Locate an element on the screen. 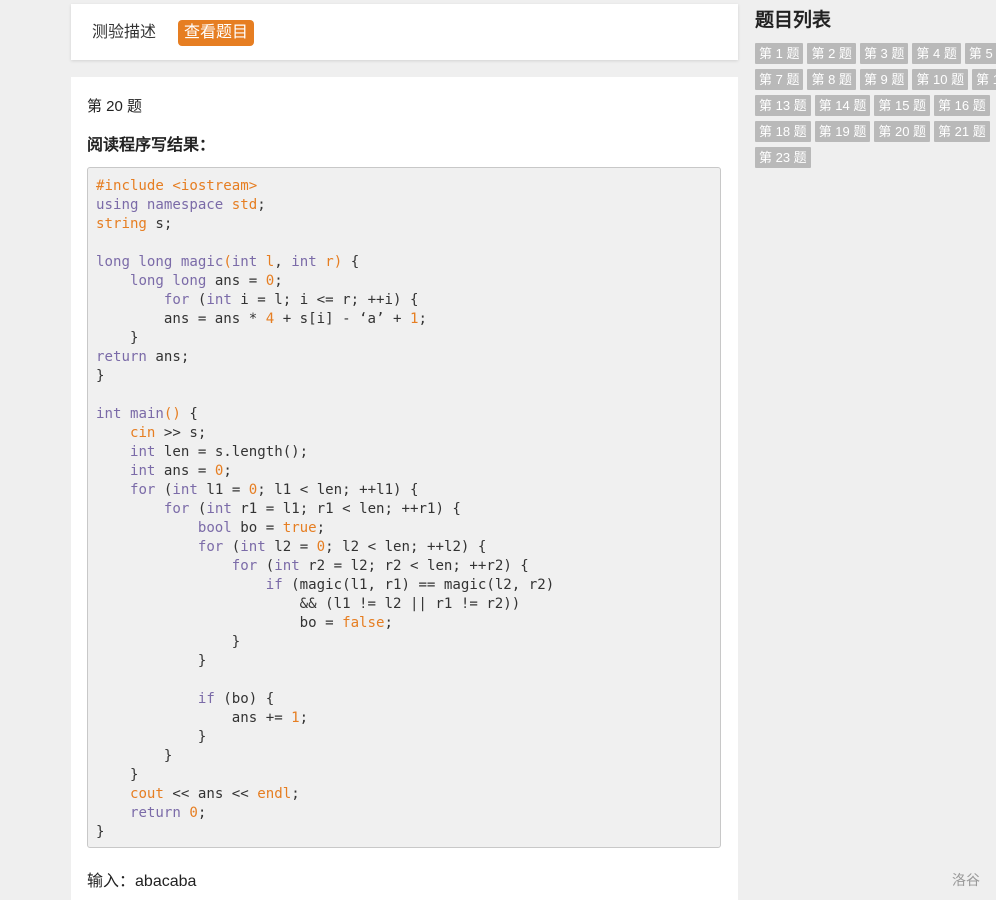 This screenshot has width=996, height=900. input-value: abacaba is located at coordinates (166, 881).